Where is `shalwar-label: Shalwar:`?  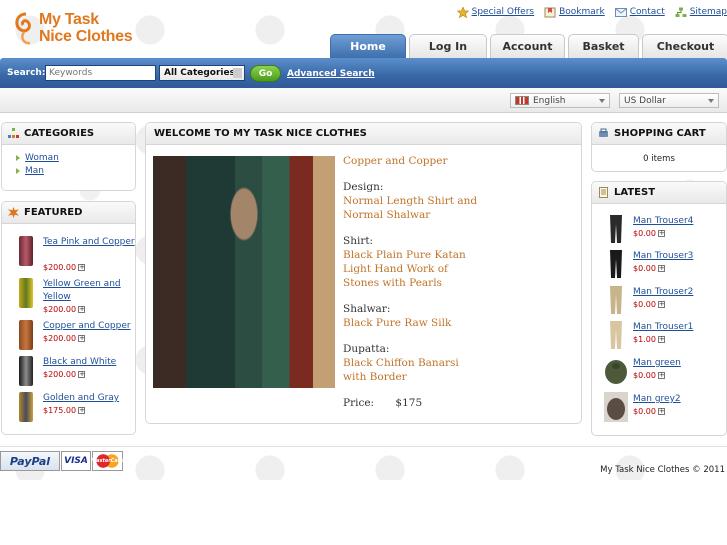 shalwar-label: Shalwar: is located at coordinates (367, 309).